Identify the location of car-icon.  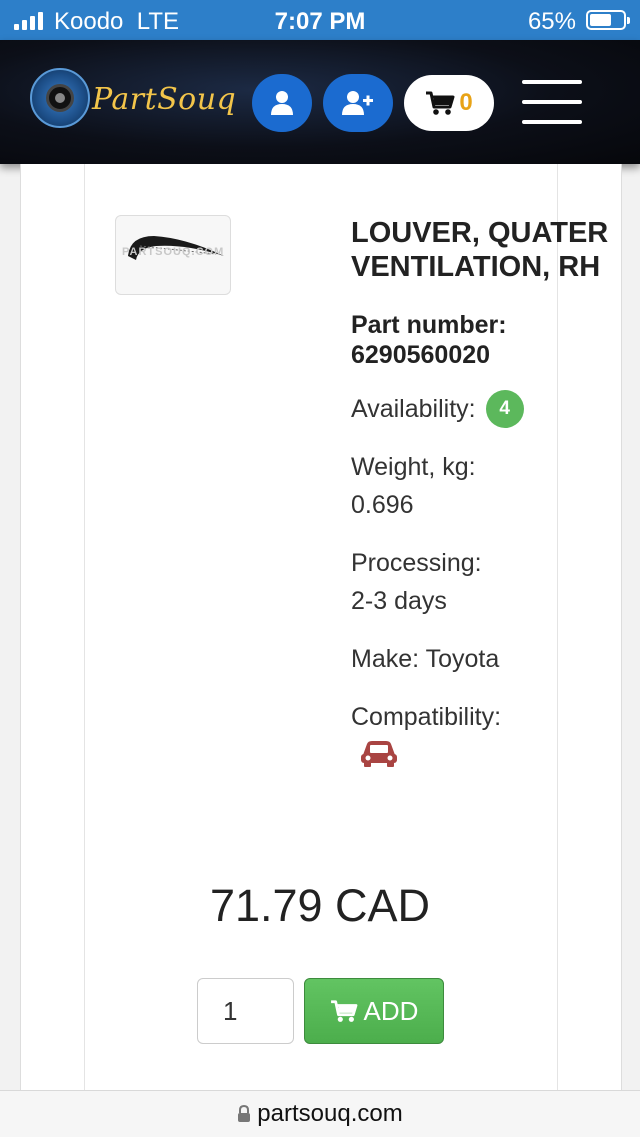
(379, 753).